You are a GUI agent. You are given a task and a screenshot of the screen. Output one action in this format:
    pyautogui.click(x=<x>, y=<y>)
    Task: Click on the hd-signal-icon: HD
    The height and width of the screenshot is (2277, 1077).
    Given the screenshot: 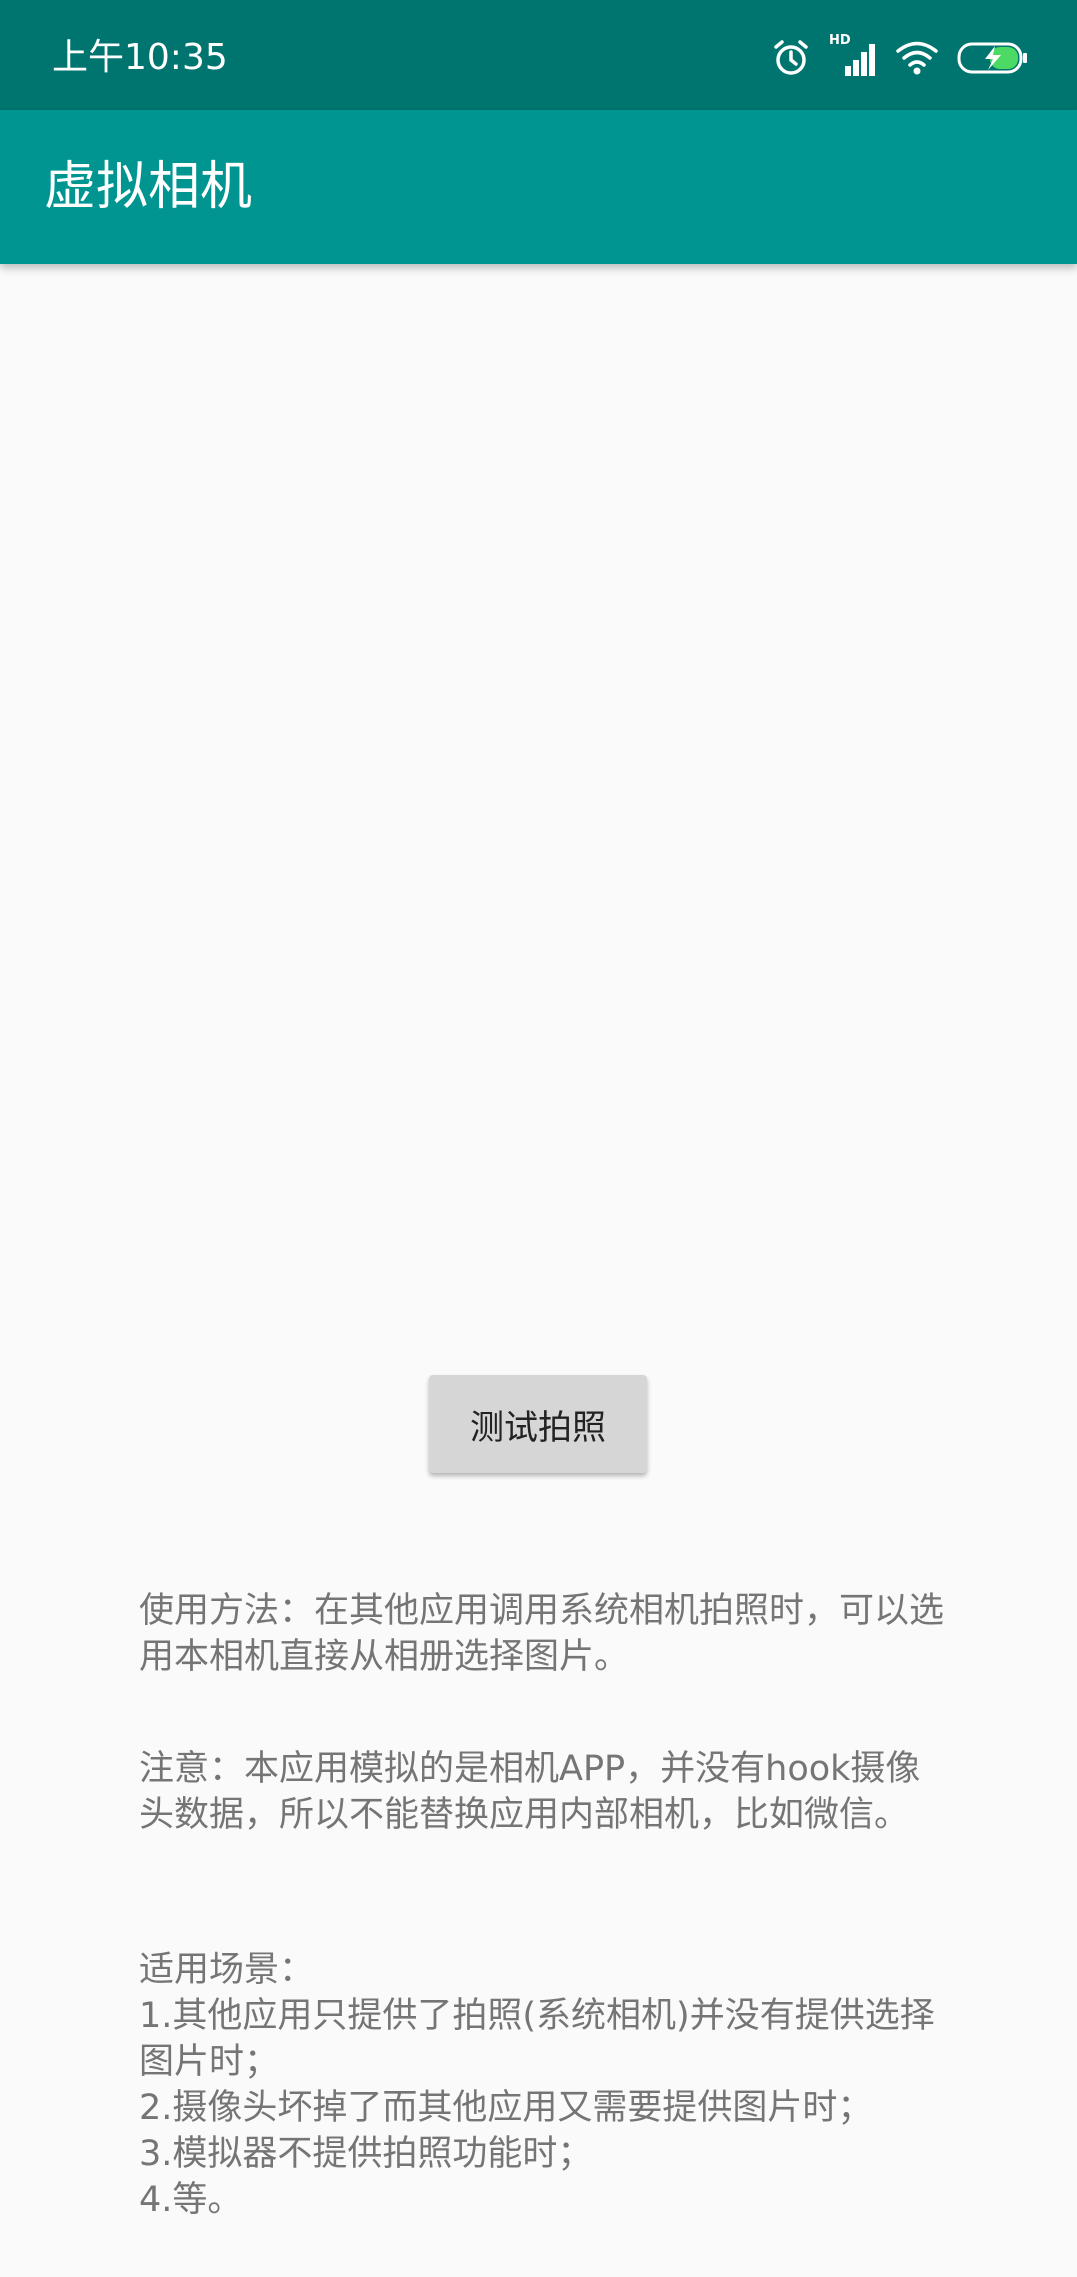 What is the action you would take?
    pyautogui.click(x=853, y=57)
    